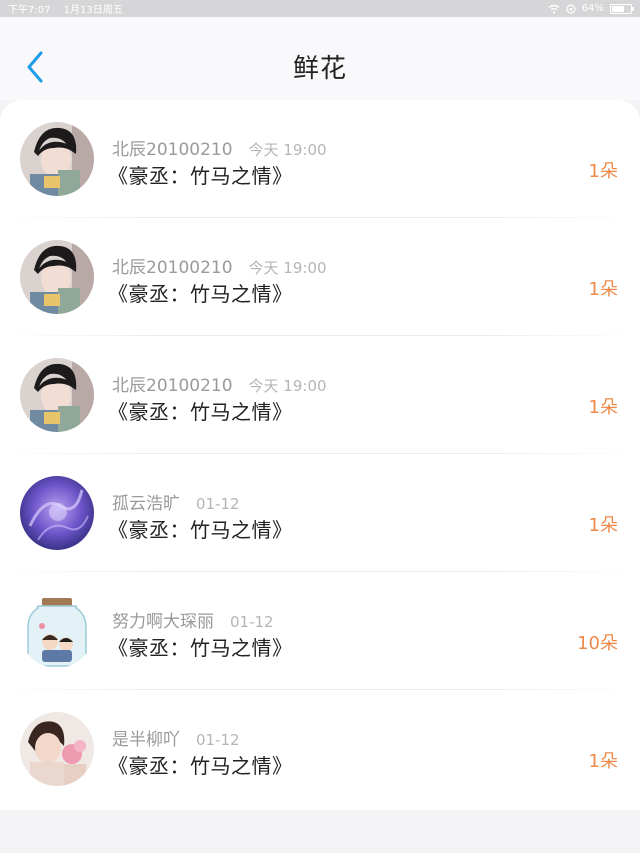  Describe the element at coordinates (622, 8) in the screenshot. I see `battery-icon` at that location.